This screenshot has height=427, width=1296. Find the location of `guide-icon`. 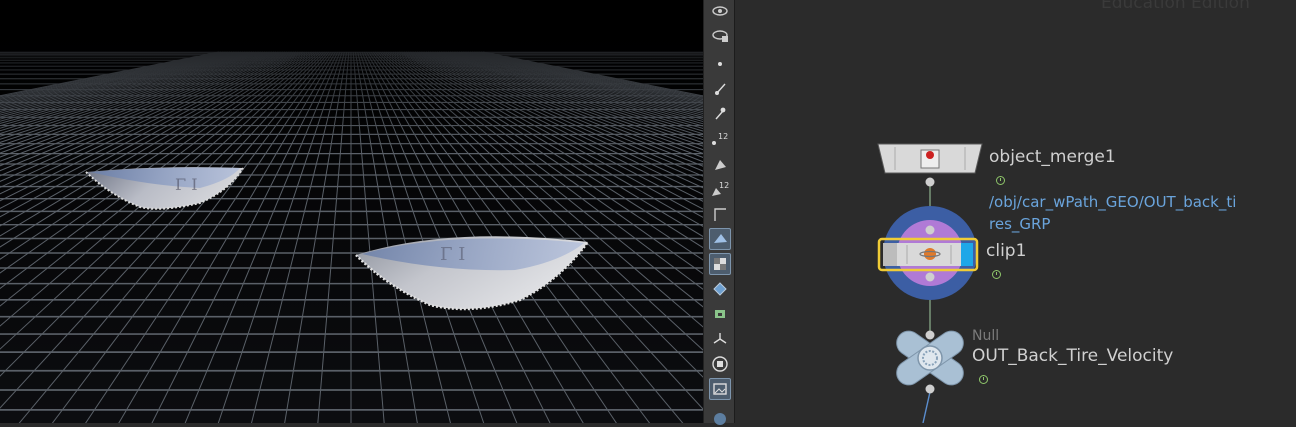

guide-icon is located at coordinates (720, 214).